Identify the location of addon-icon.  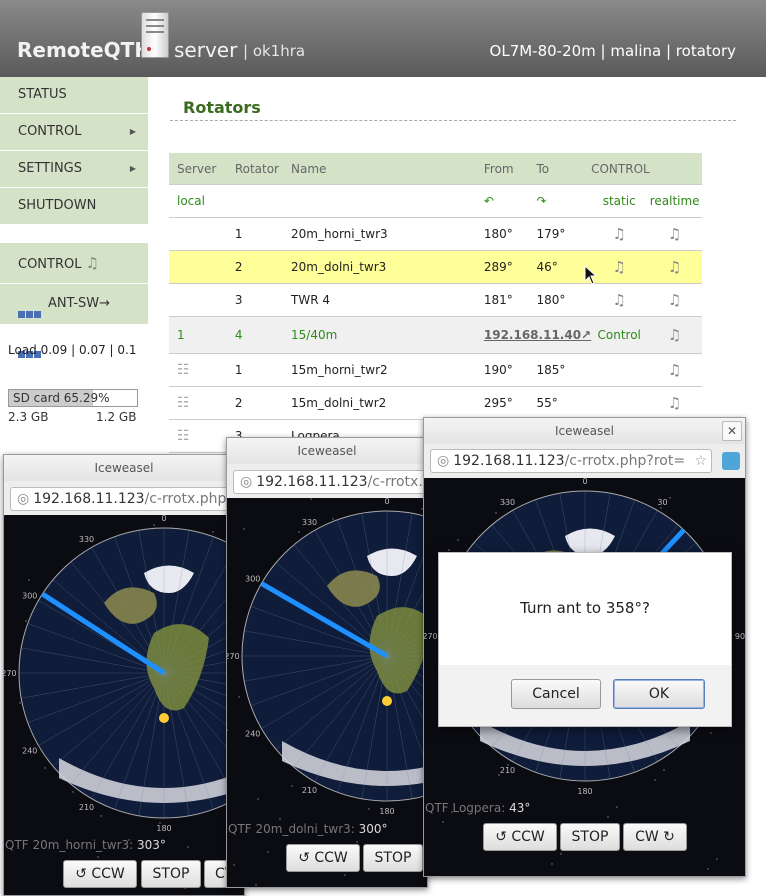
(731, 461).